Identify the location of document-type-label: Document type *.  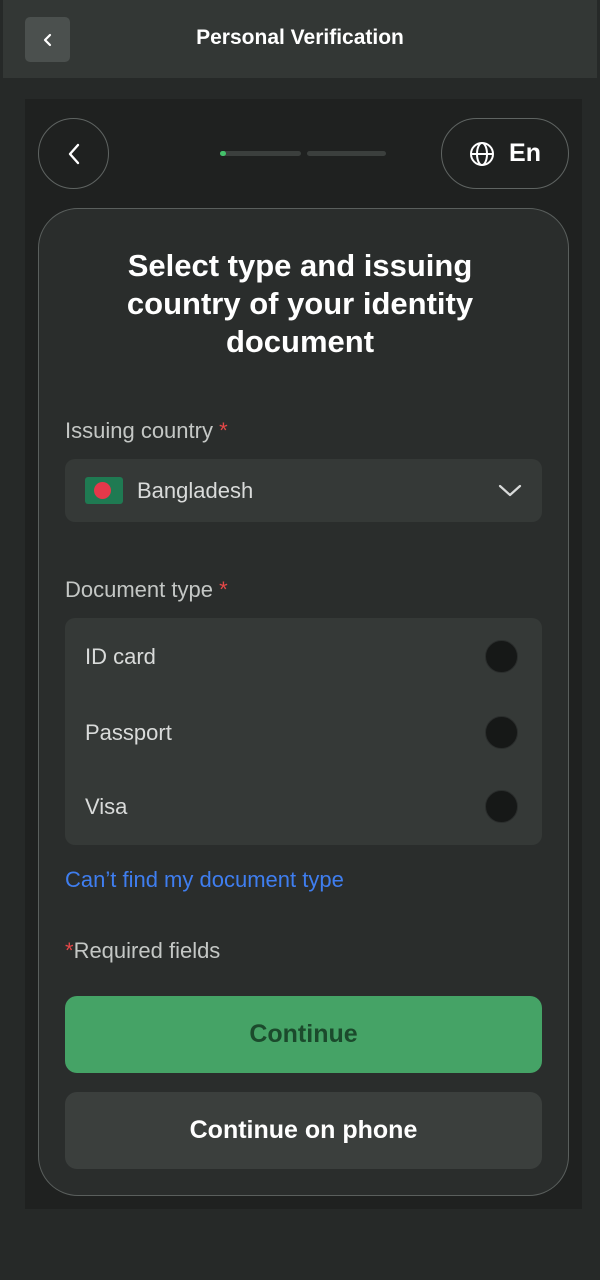
(146, 590).